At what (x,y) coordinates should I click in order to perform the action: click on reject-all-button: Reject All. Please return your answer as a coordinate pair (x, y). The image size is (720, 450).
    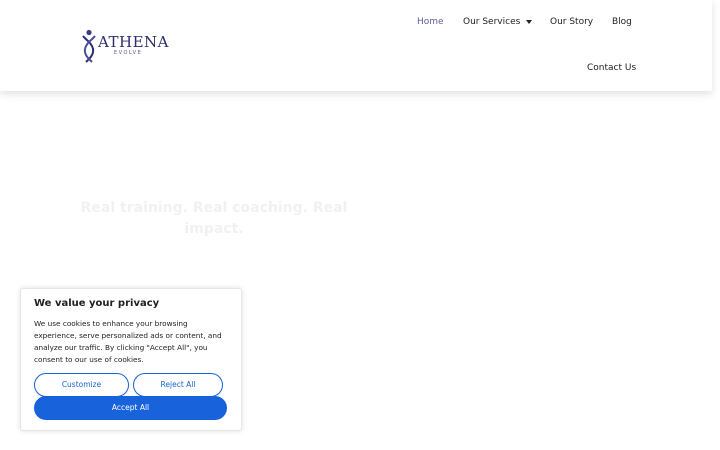
    Looking at the image, I should click on (178, 385).